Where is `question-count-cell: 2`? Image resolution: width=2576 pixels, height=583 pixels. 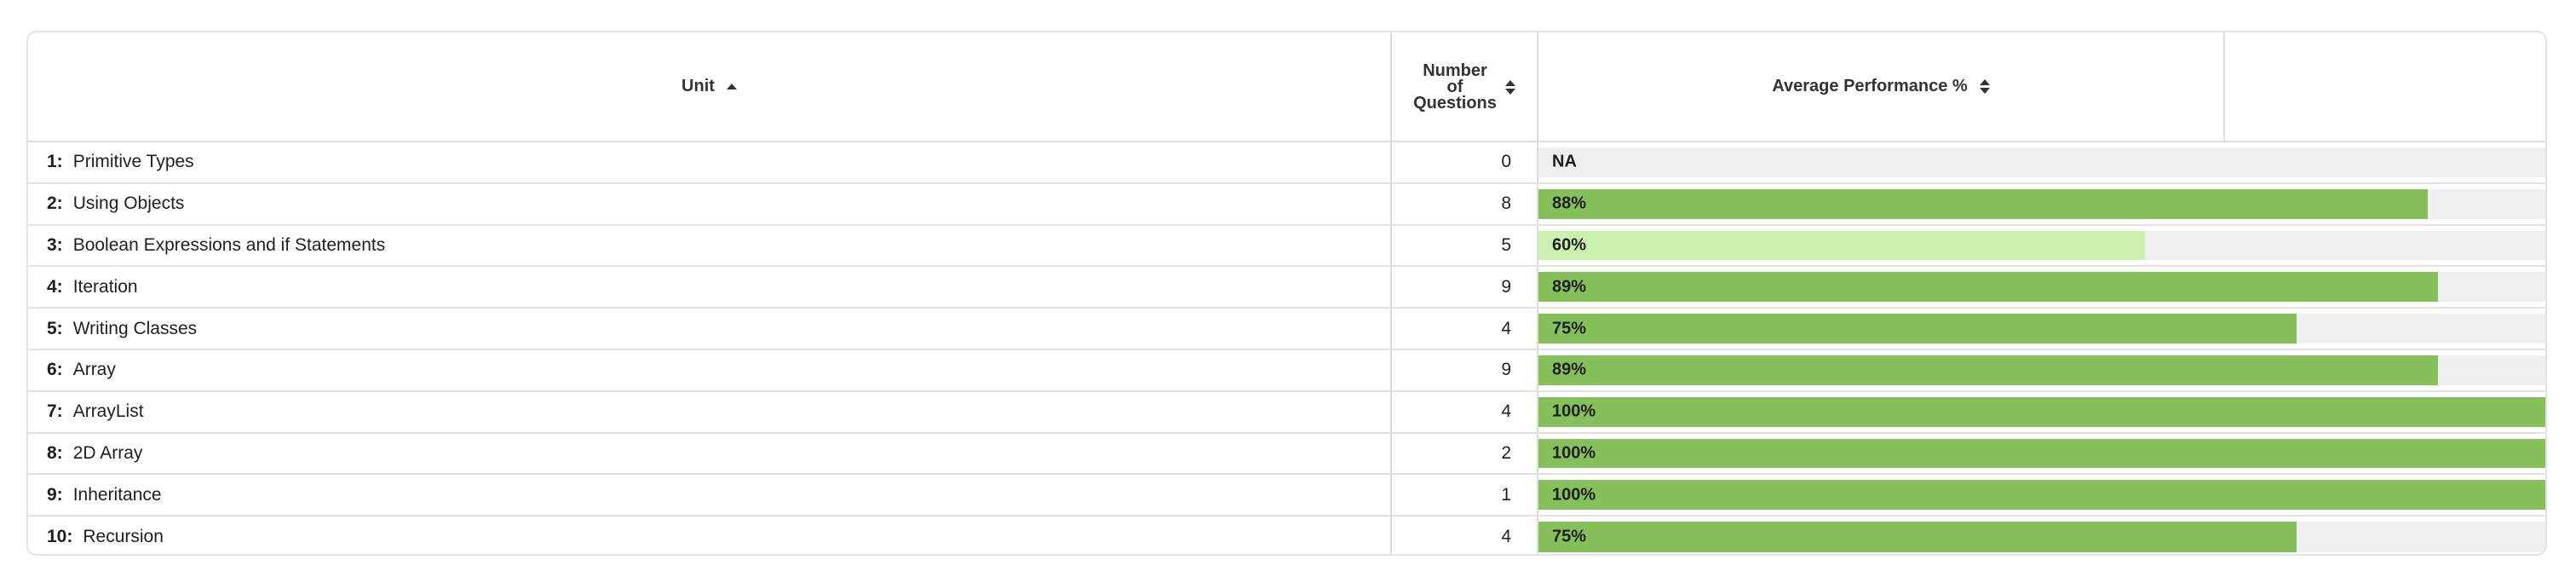 question-count-cell: 2 is located at coordinates (1465, 454).